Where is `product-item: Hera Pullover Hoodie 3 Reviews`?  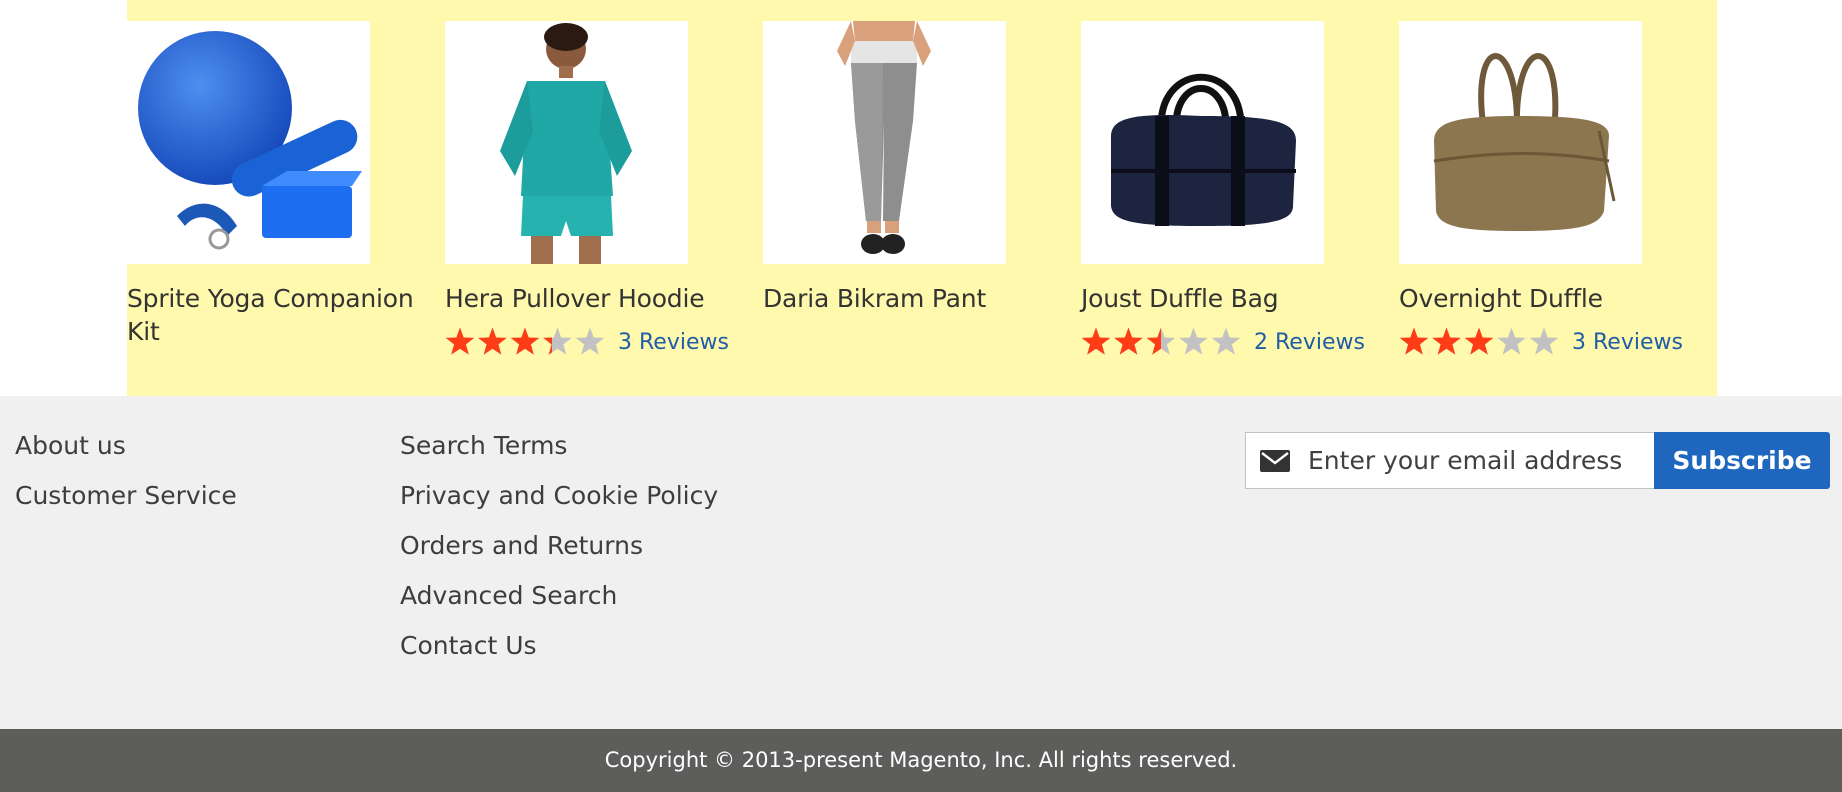
product-item: Hera Pullover Hoodie 3 Reviews is located at coordinates (590, 189).